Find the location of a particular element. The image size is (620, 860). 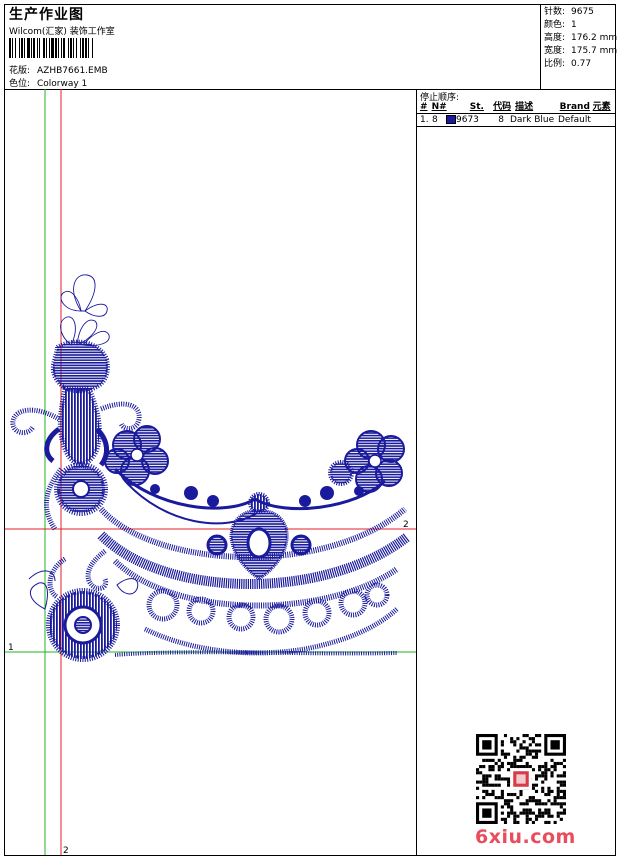

row-brand: Default is located at coordinates (574, 120).